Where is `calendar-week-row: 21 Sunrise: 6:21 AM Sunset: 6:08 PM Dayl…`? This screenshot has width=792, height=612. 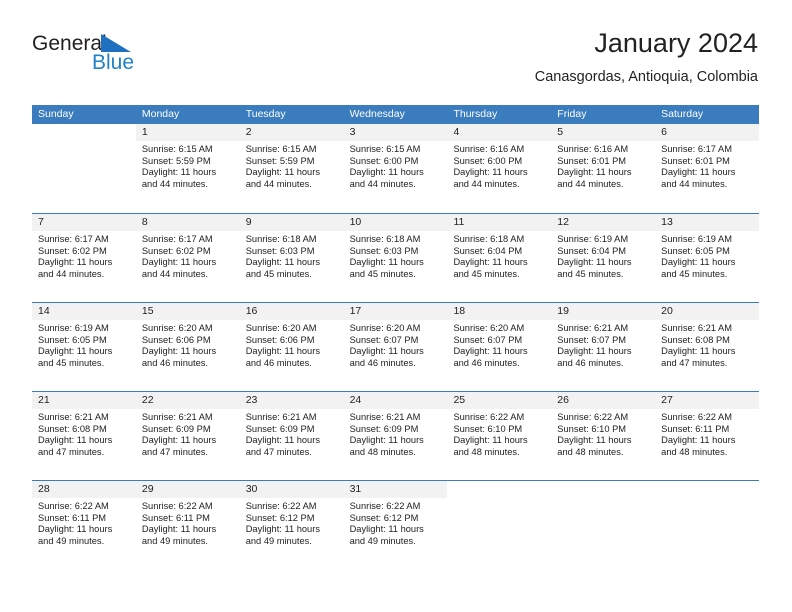 calendar-week-row: 21 Sunrise: 6:21 AM Sunset: 6:08 PM Dayl… is located at coordinates (396, 435).